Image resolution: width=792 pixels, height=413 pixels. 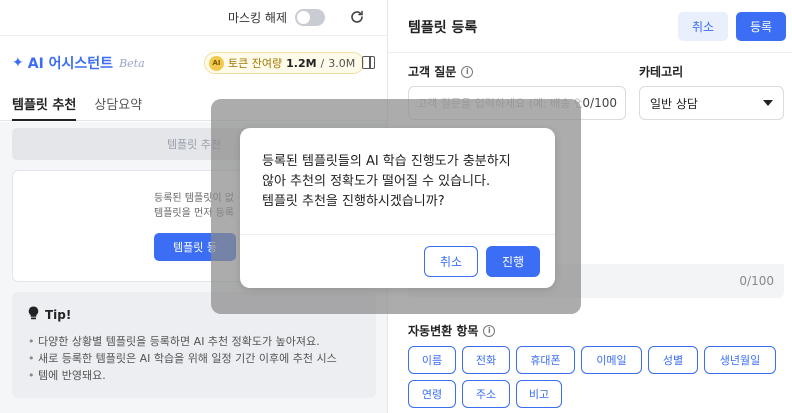 I want to click on token-total: 3.0M, so click(x=342, y=63).